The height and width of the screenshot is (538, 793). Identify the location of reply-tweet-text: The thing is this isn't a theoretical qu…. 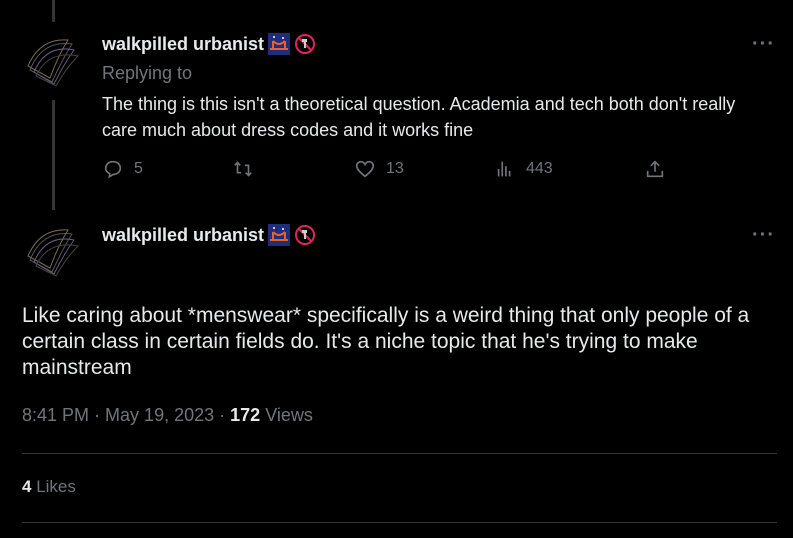
(419, 117).